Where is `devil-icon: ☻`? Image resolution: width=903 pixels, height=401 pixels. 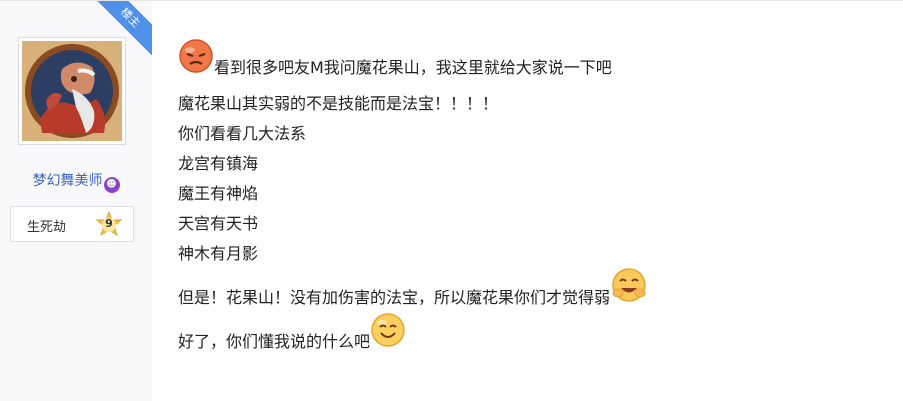 devil-icon: ☻ is located at coordinates (111, 185).